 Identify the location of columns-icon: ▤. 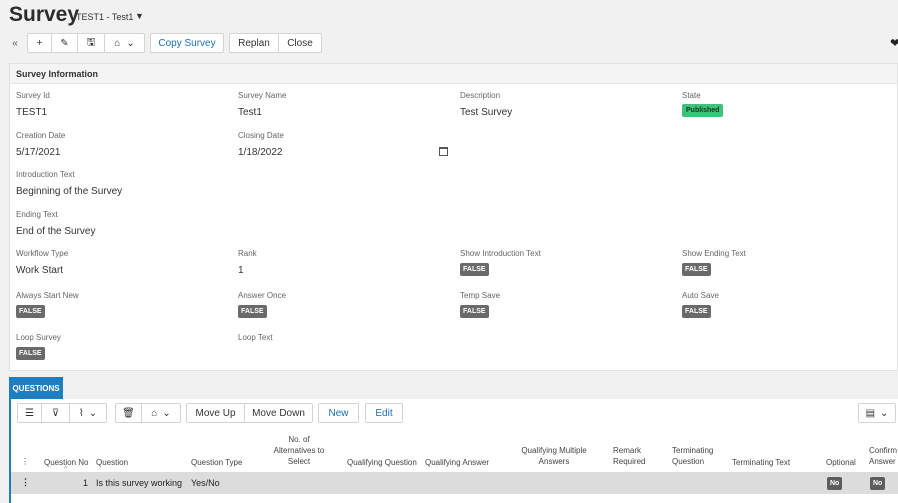
(870, 413).